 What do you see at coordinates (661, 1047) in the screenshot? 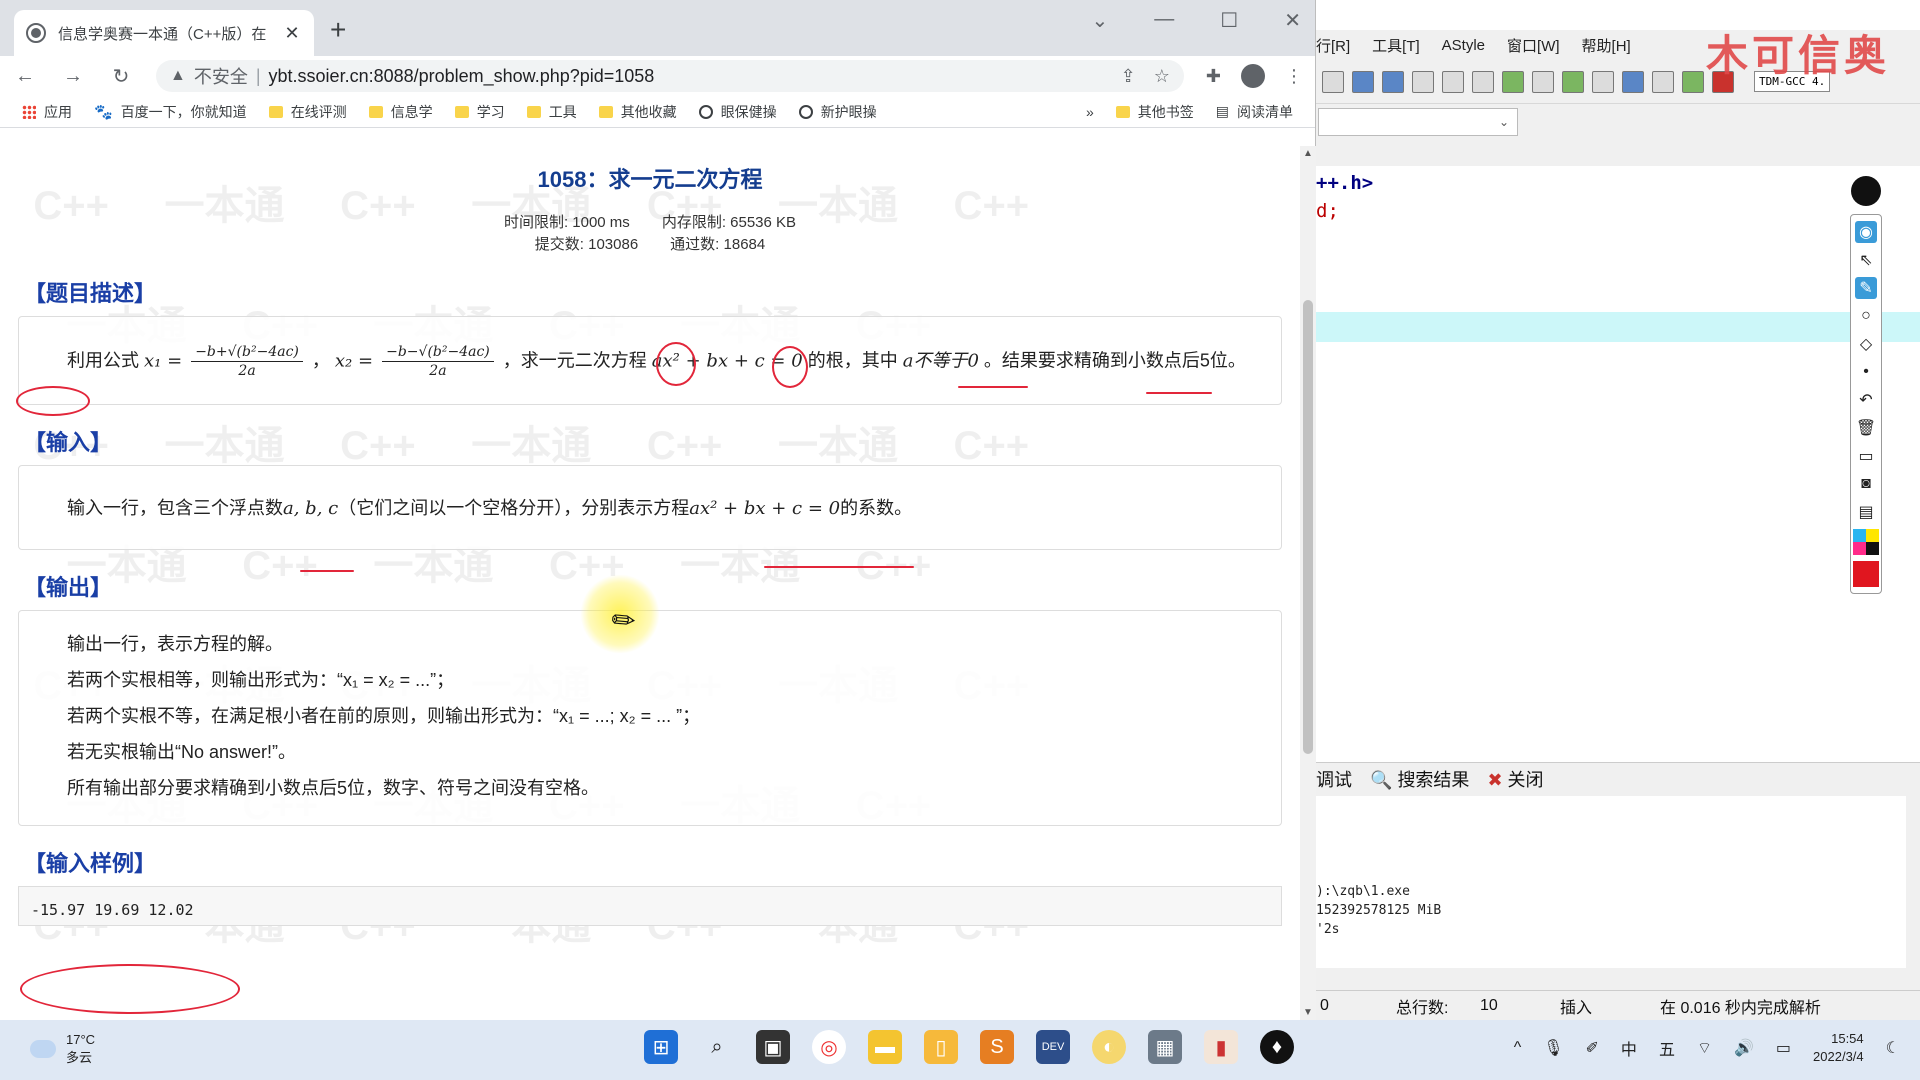
I see `start-icon: ⊞` at bounding box center [661, 1047].